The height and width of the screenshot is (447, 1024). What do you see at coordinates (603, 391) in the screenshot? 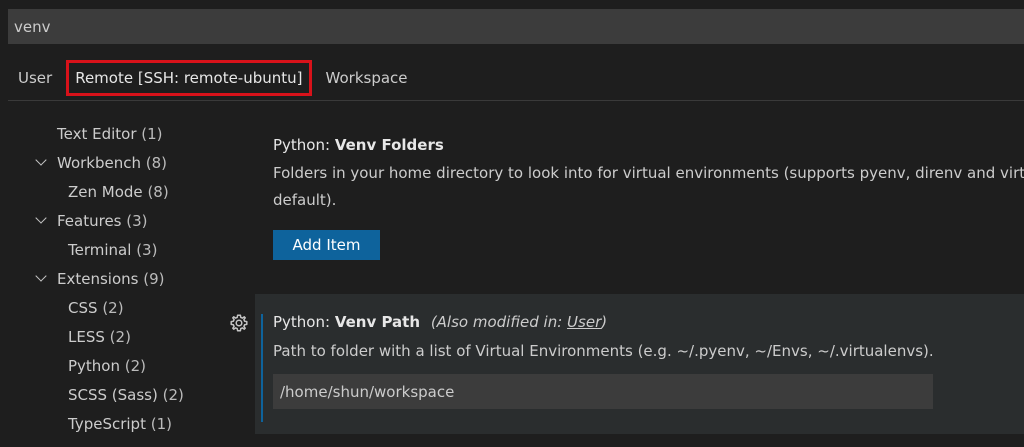
I see `venv-path-input` at bounding box center [603, 391].